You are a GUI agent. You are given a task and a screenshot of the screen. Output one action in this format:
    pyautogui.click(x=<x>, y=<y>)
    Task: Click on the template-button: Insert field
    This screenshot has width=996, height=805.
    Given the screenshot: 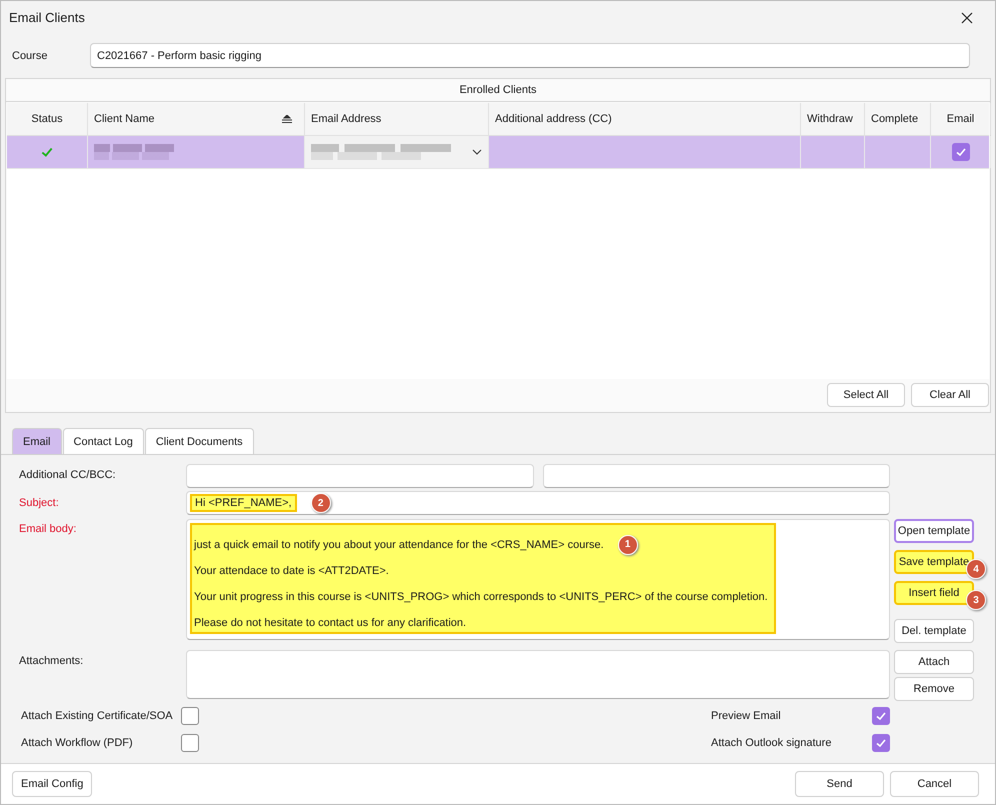 What is the action you would take?
    pyautogui.click(x=934, y=593)
    